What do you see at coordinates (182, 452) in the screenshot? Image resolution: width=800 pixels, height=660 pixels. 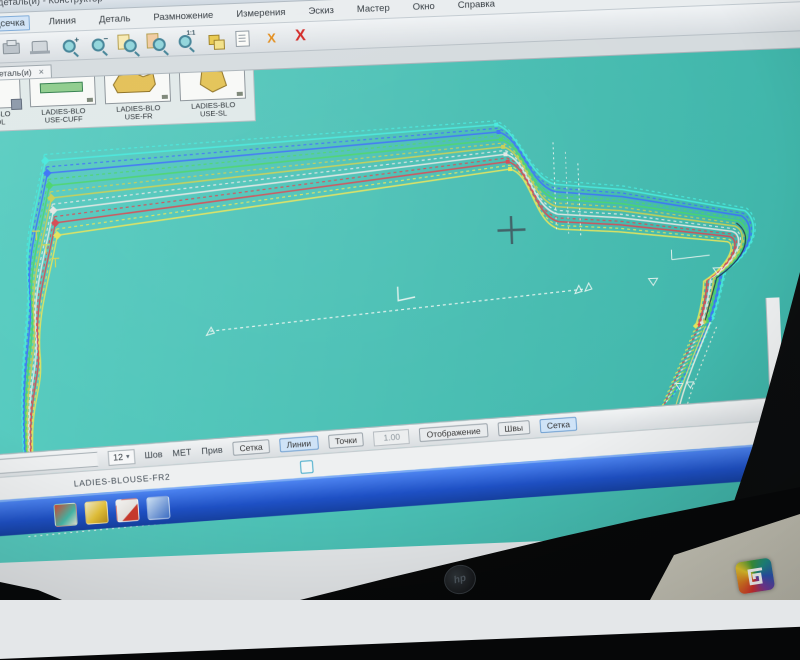 I see `status-label-met: МЕТ` at bounding box center [182, 452].